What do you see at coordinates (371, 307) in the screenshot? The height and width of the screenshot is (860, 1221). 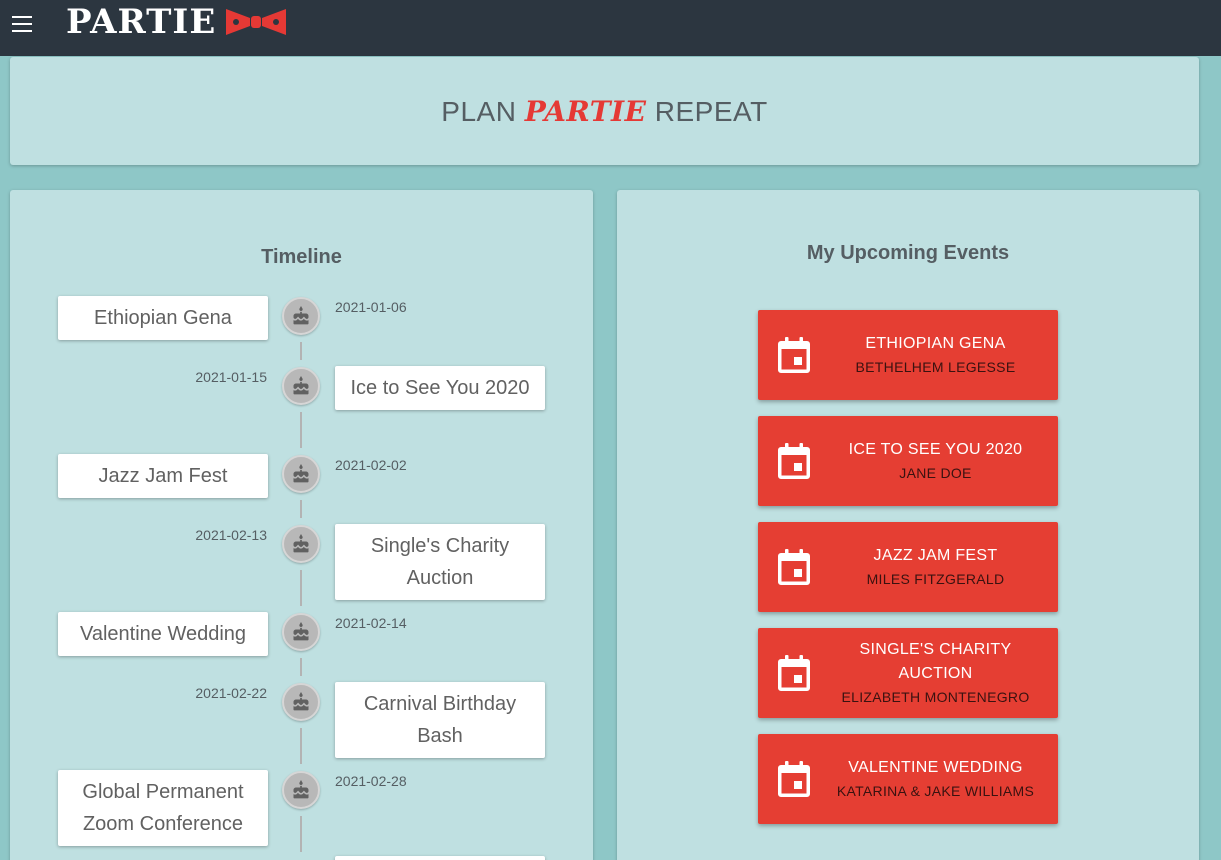 I see `timeline-date: 2021-01-06` at bounding box center [371, 307].